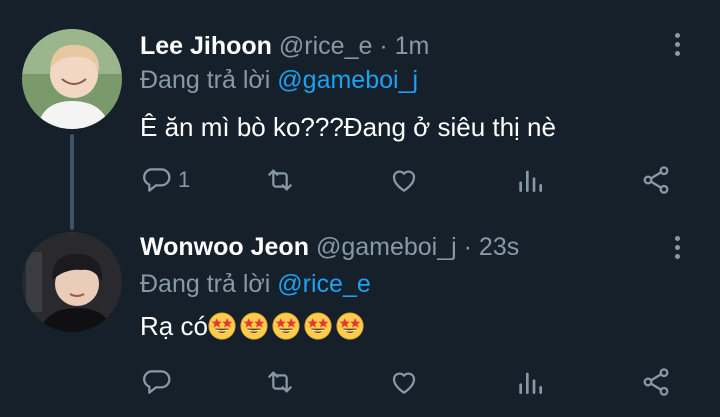  I want to click on tweet-actions, so click(410, 382).